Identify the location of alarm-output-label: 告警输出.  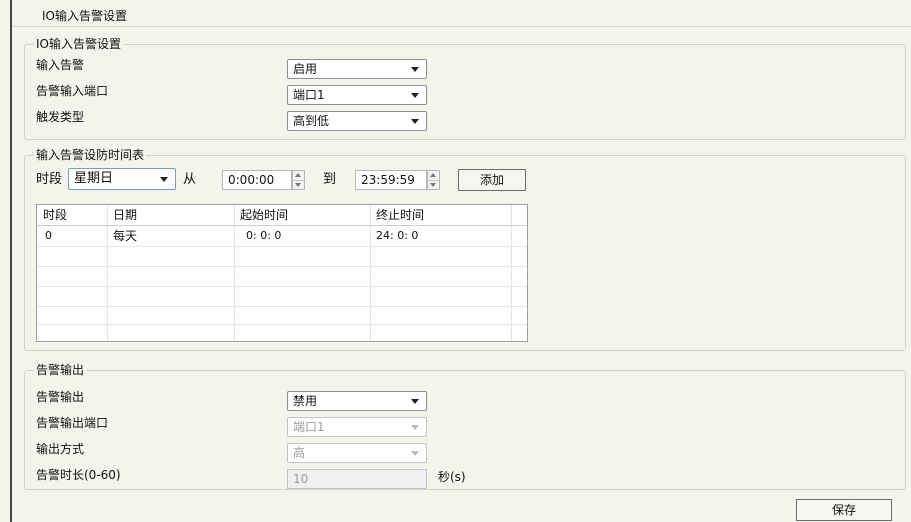
(60, 397).